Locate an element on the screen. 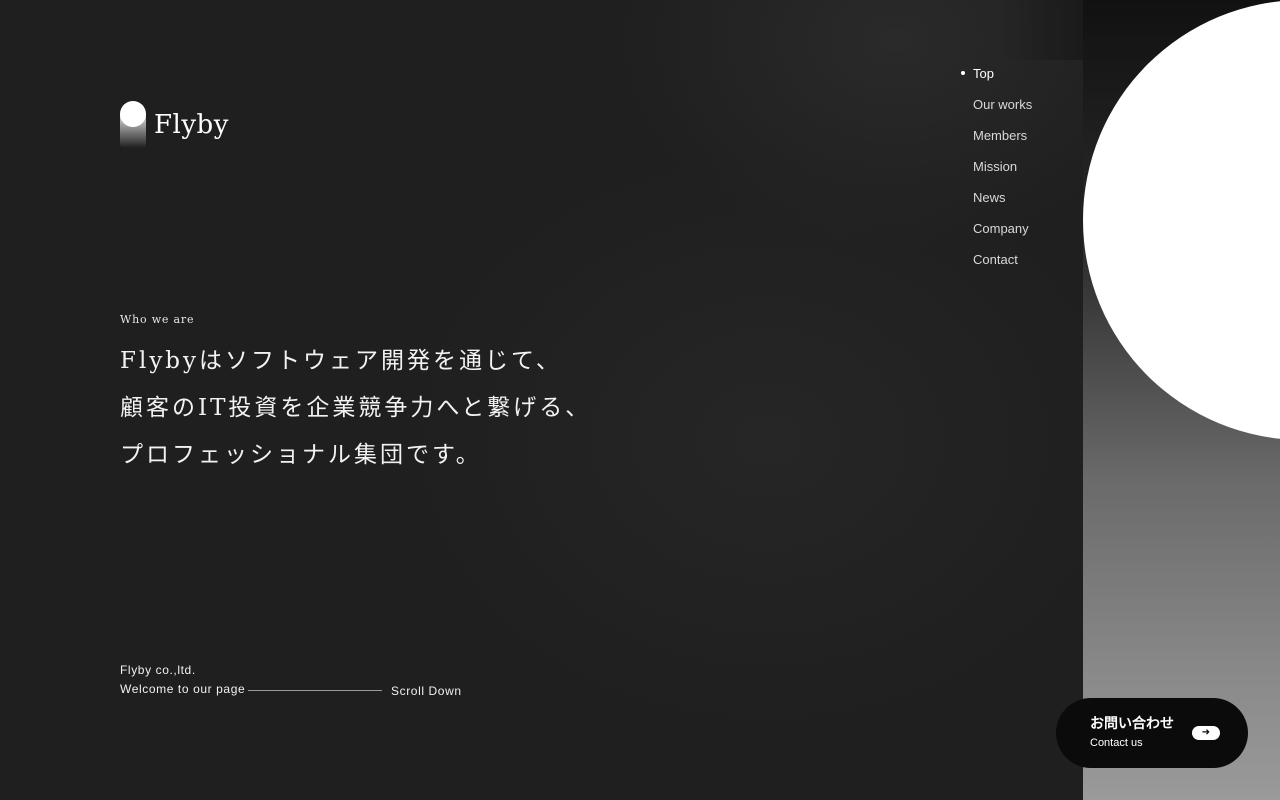 This screenshot has height=800, width=1280. brand-logo: Flyby is located at coordinates (174, 123).